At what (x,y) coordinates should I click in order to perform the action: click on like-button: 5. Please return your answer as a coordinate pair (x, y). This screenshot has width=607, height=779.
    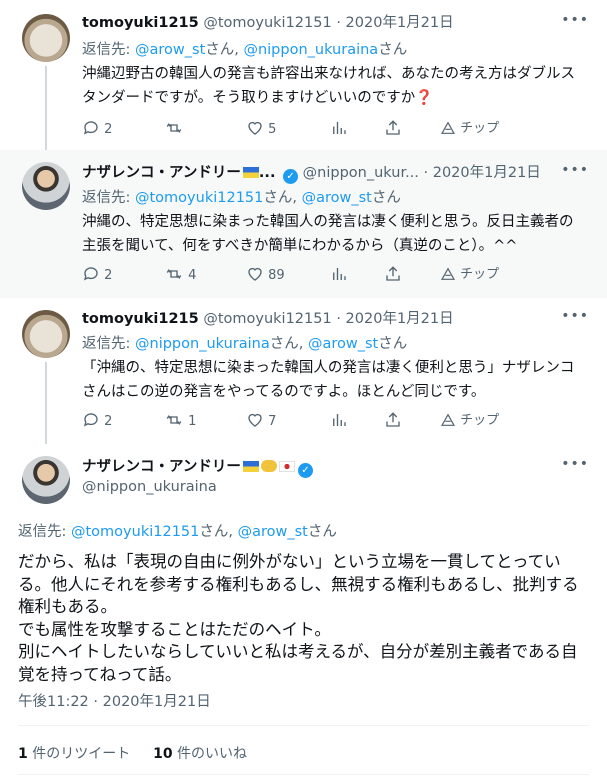
    Looking at the image, I should click on (261, 129).